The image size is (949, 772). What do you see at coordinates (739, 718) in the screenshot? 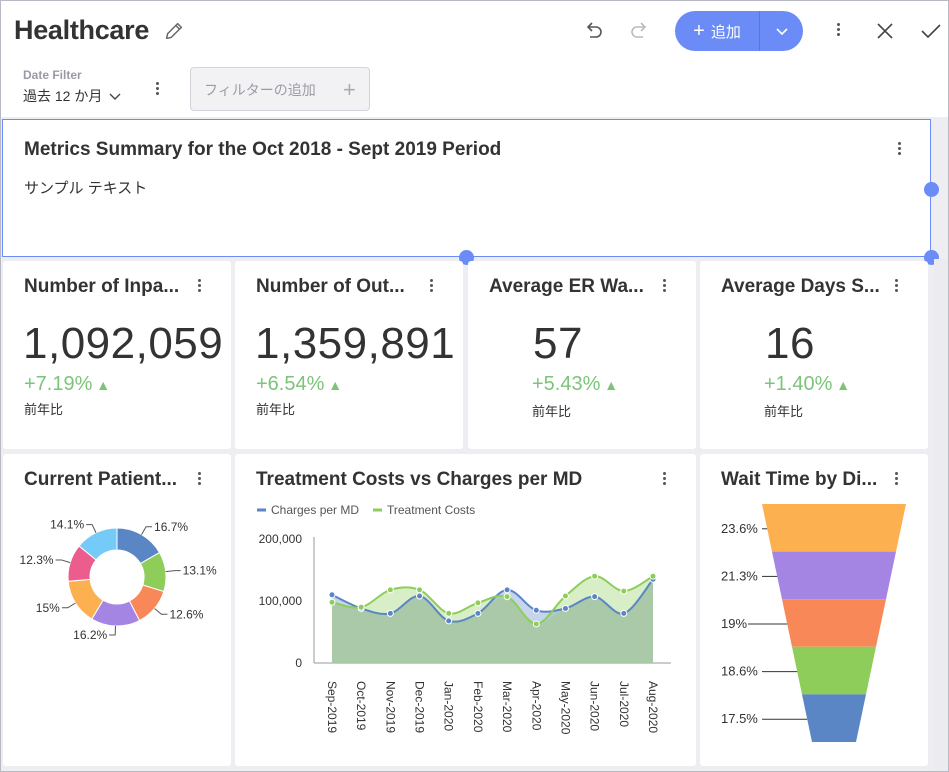
I see `funnel-label: 17.5%` at bounding box center [739, 718].